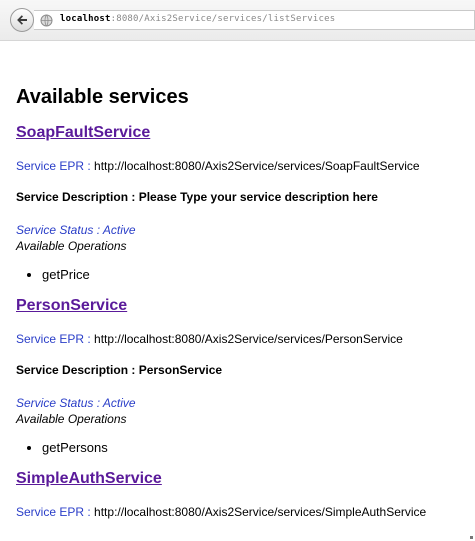 The height and width of the screenshot is (541, 475). Describe the element at coordinates (254, 448) in the screenshot. I see `operation-item: getPersons` at that location.